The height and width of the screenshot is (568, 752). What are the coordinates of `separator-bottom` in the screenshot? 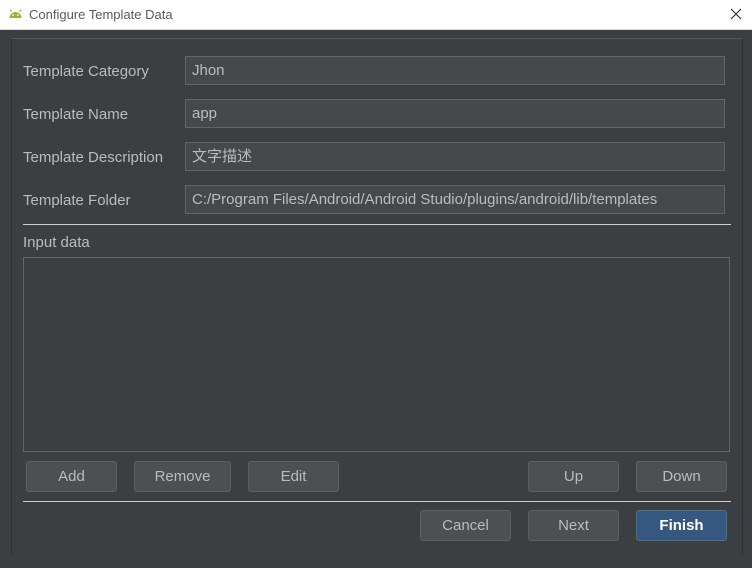 It's located at (377, 501).